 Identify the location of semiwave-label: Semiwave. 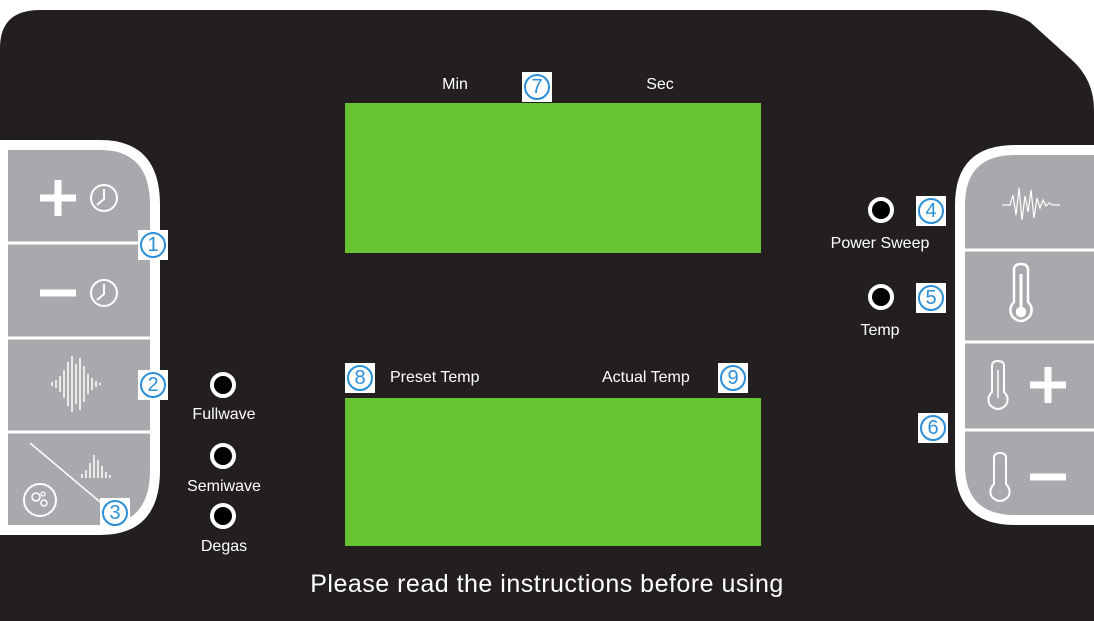
(224, 486).